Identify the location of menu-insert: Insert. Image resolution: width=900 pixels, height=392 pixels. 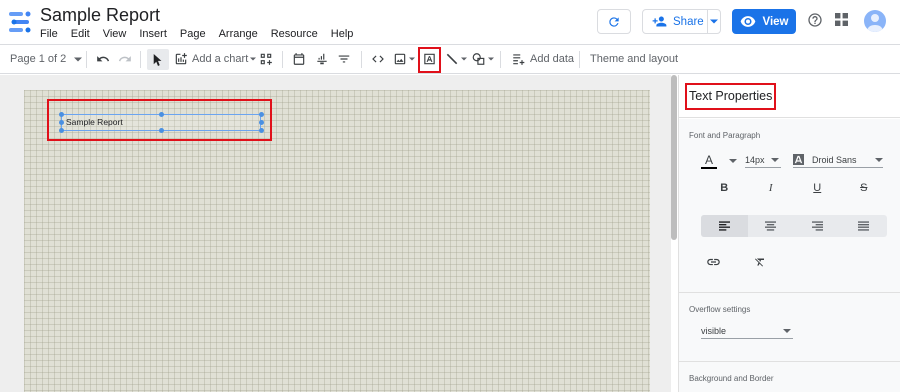
(153, 34).